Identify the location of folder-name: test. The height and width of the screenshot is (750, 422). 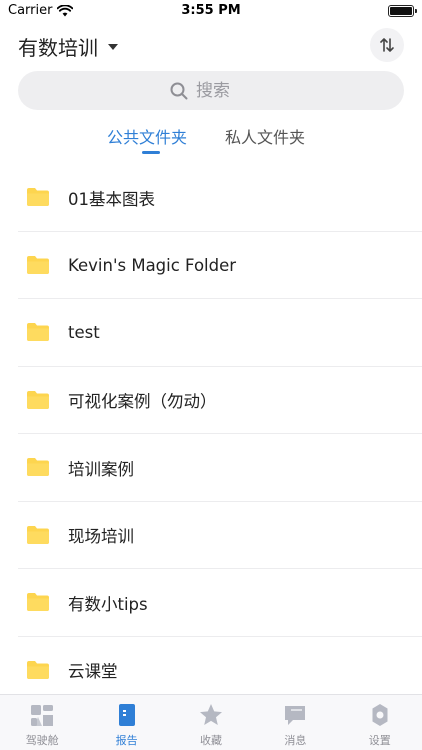
(84, 333).